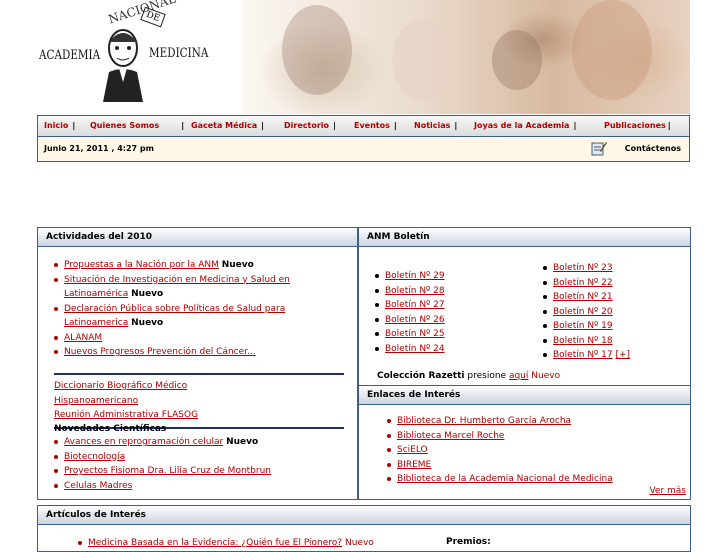 The width and height of the screenshot is (727, 552). Describe the element at coordinates (199, 338) in the screenshot. I see `list-item: ALANAM` at that location.